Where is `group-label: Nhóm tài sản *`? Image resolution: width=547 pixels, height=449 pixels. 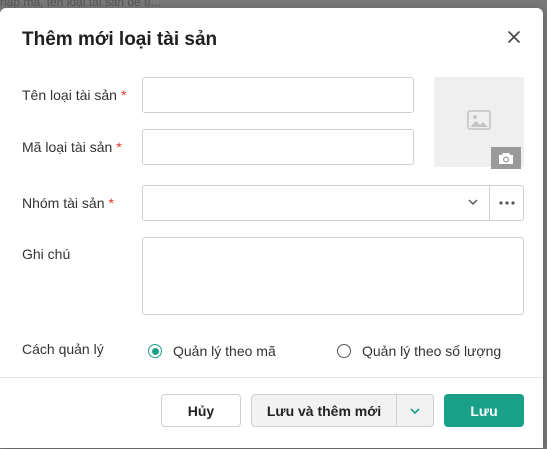
group-label: Nhóm tài sản * is located at coordinates (68, 203).